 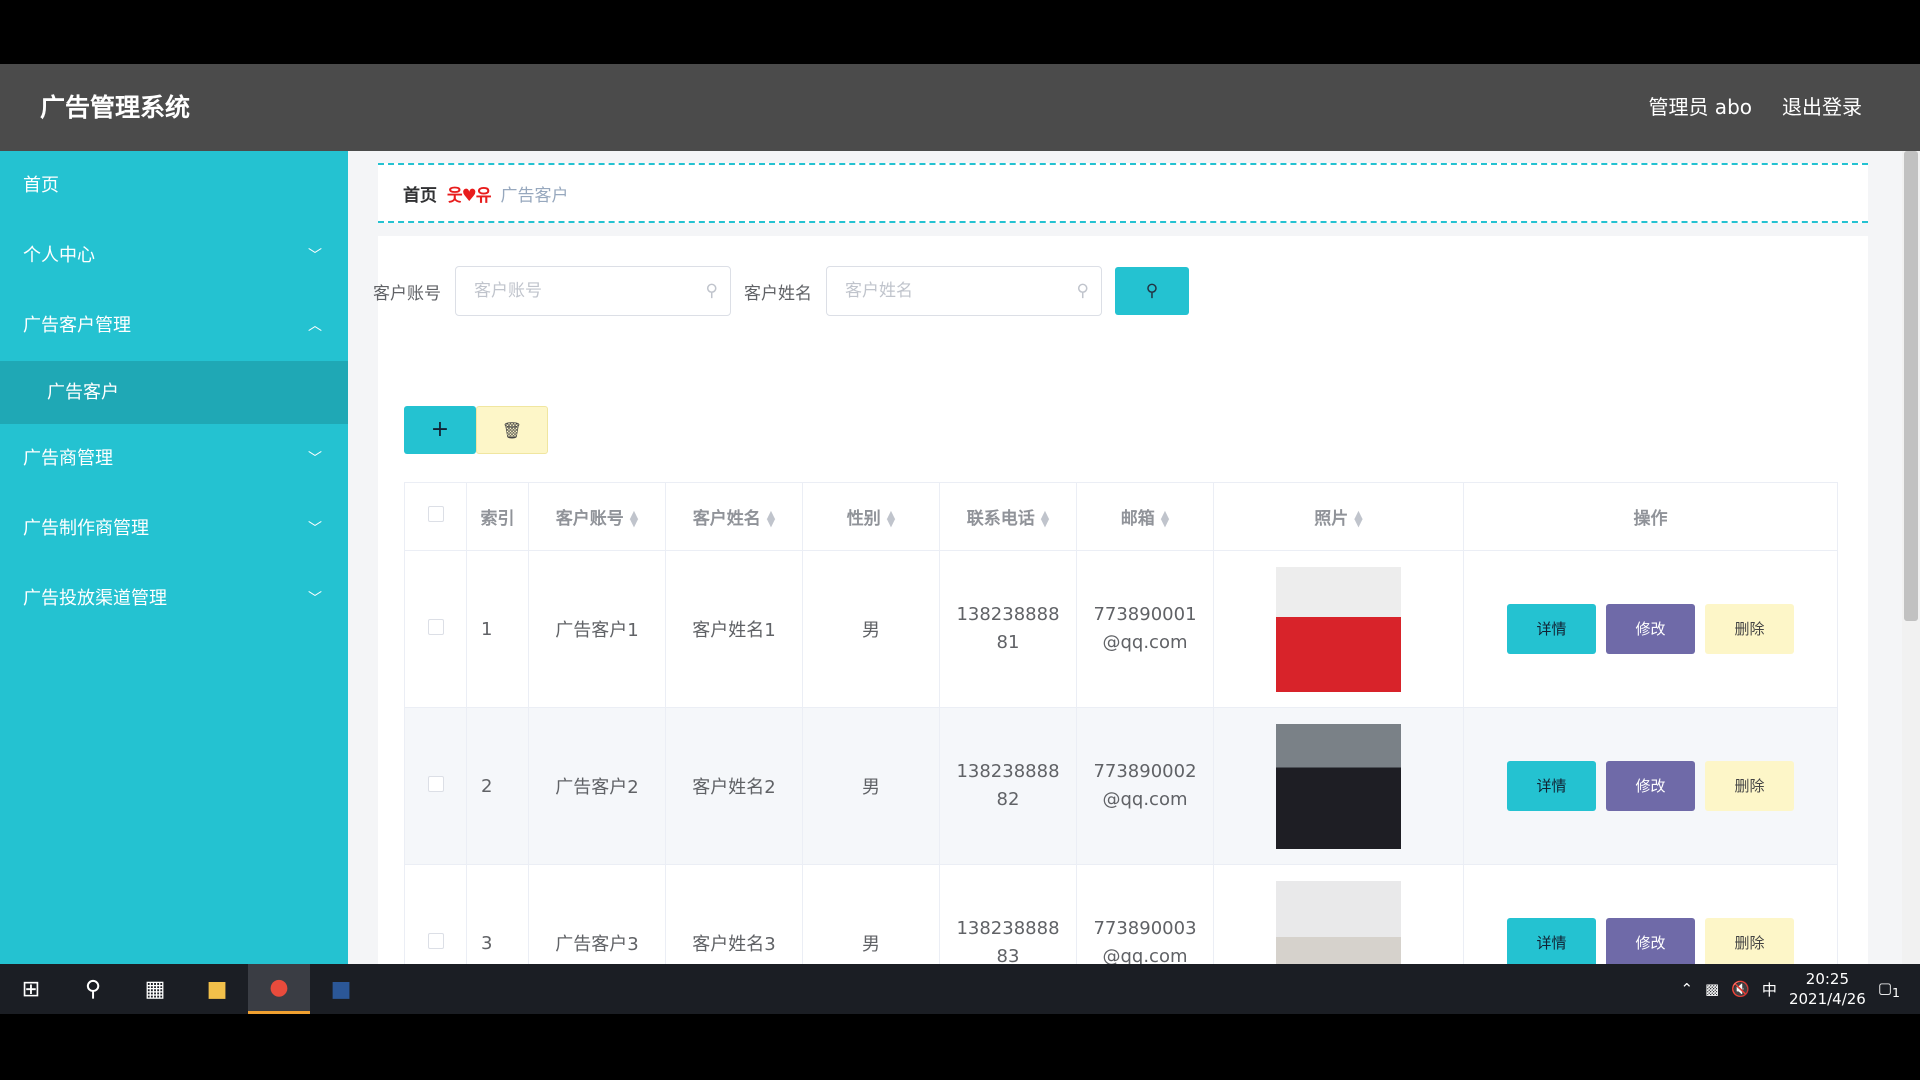 What do you see at coordinates (174, 459) in the screenshot?
I see `sidebar-item-advertiser-mgmt: 广告商管理 ﹀` at bounding box center [174, 459].